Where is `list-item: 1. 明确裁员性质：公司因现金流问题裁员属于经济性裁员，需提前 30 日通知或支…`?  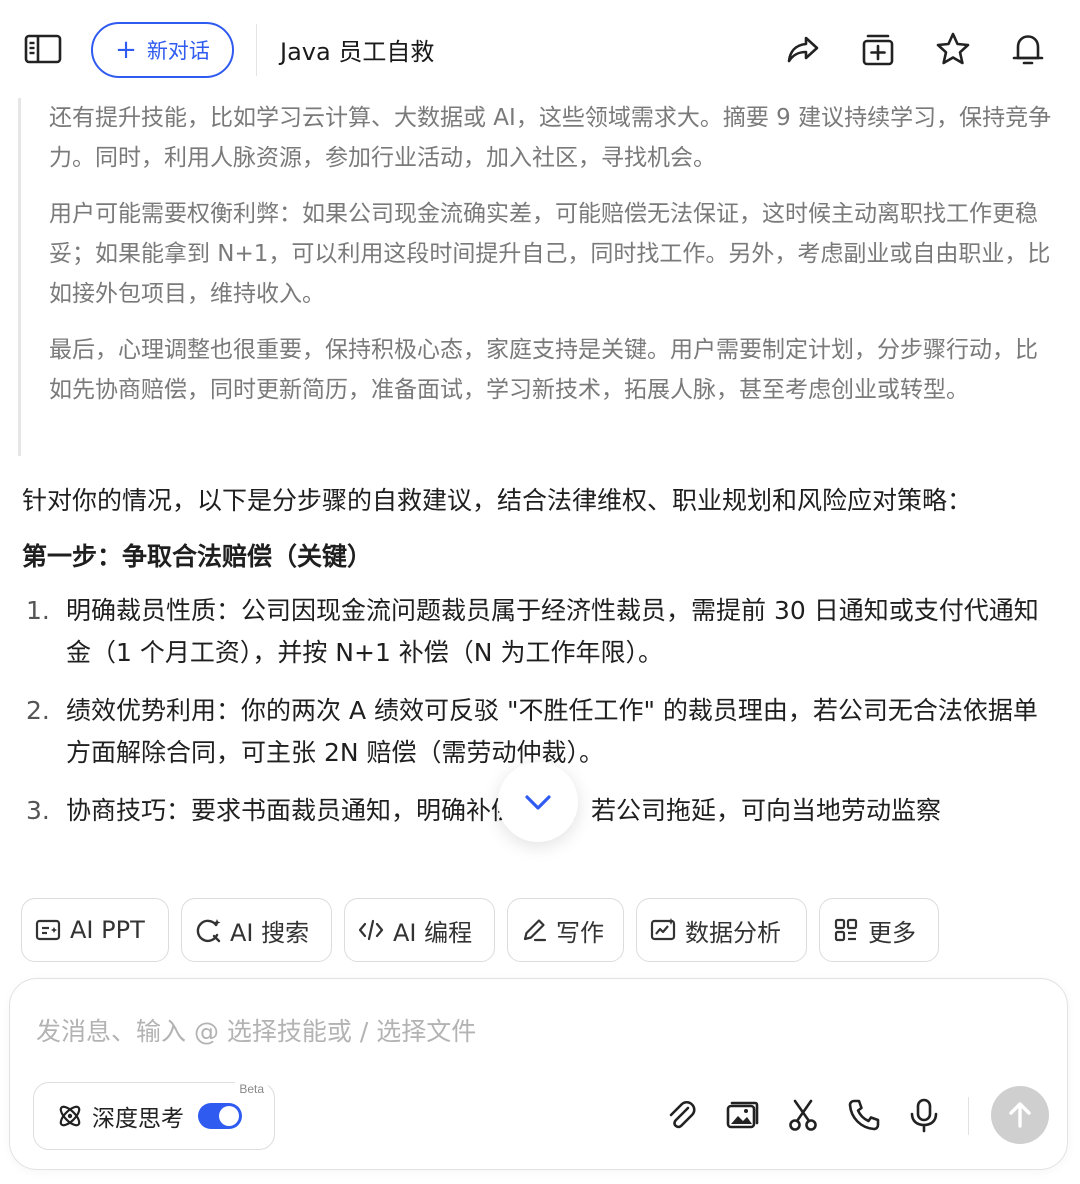
list-item: 1. 明确裁员性质：公司因现金流问题裁员属于经济性裁员，需提前 30 日通知或支… is located at coordinates (540, 632).